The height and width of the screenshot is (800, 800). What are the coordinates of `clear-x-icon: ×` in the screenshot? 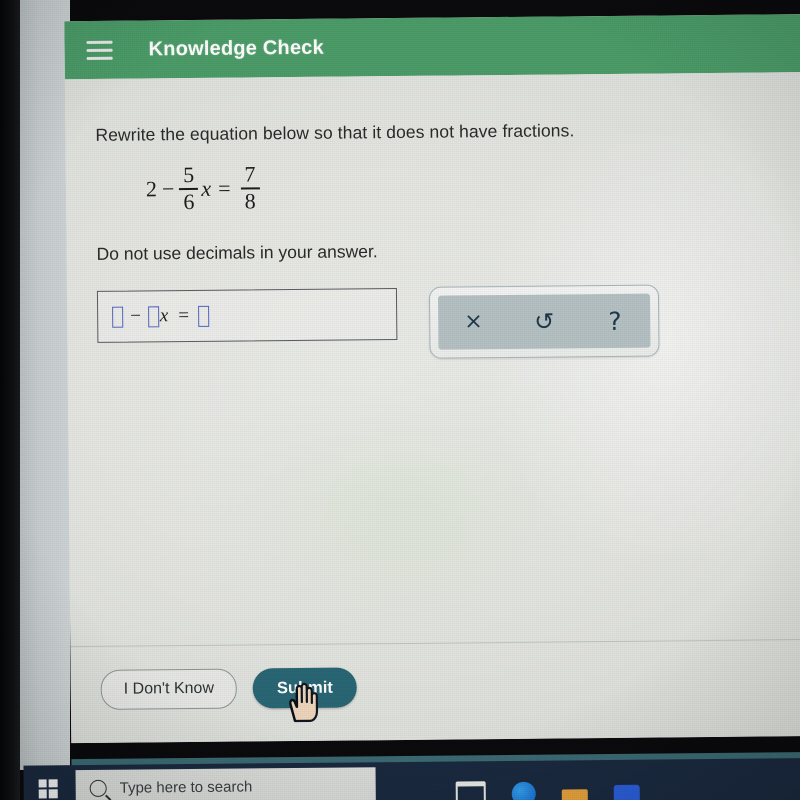 It's located at (473, 321).